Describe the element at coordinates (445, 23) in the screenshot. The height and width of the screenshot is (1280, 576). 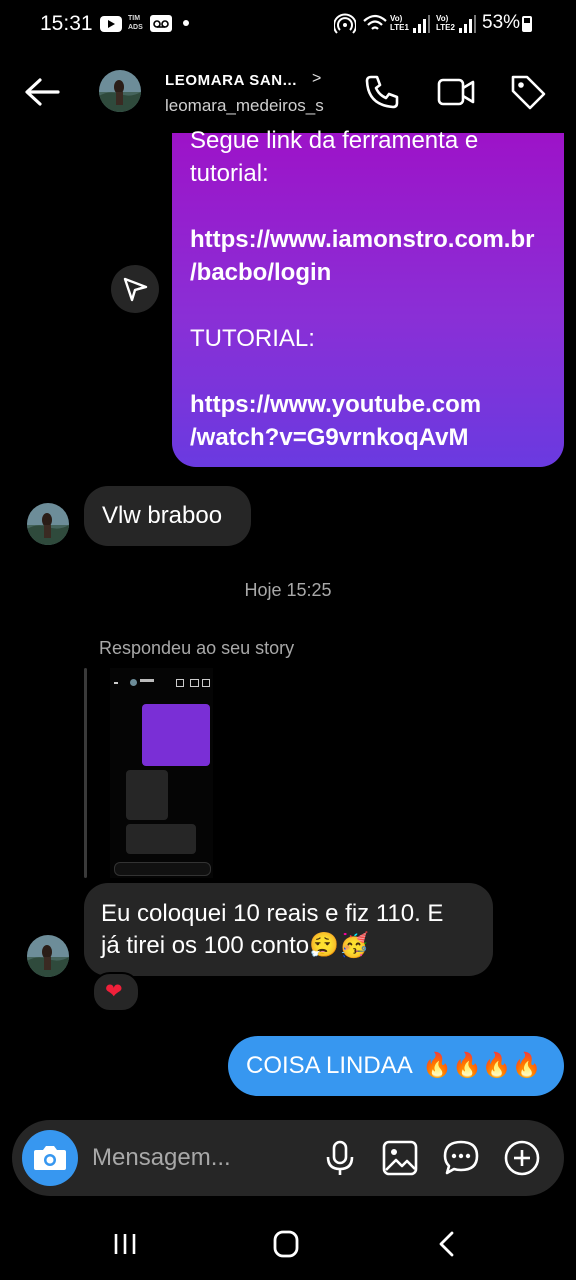
I see `signal-label-2: Vo) LTE2` at that location.